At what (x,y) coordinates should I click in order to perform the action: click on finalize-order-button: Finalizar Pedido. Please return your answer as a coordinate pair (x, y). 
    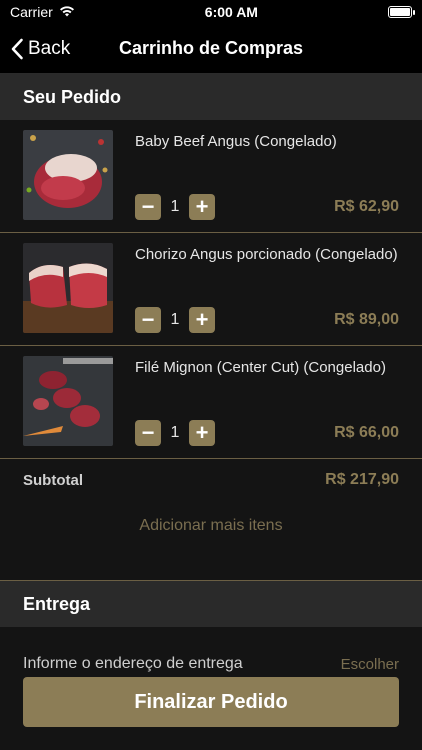
    Looking at the image, I should click on (211, 702).